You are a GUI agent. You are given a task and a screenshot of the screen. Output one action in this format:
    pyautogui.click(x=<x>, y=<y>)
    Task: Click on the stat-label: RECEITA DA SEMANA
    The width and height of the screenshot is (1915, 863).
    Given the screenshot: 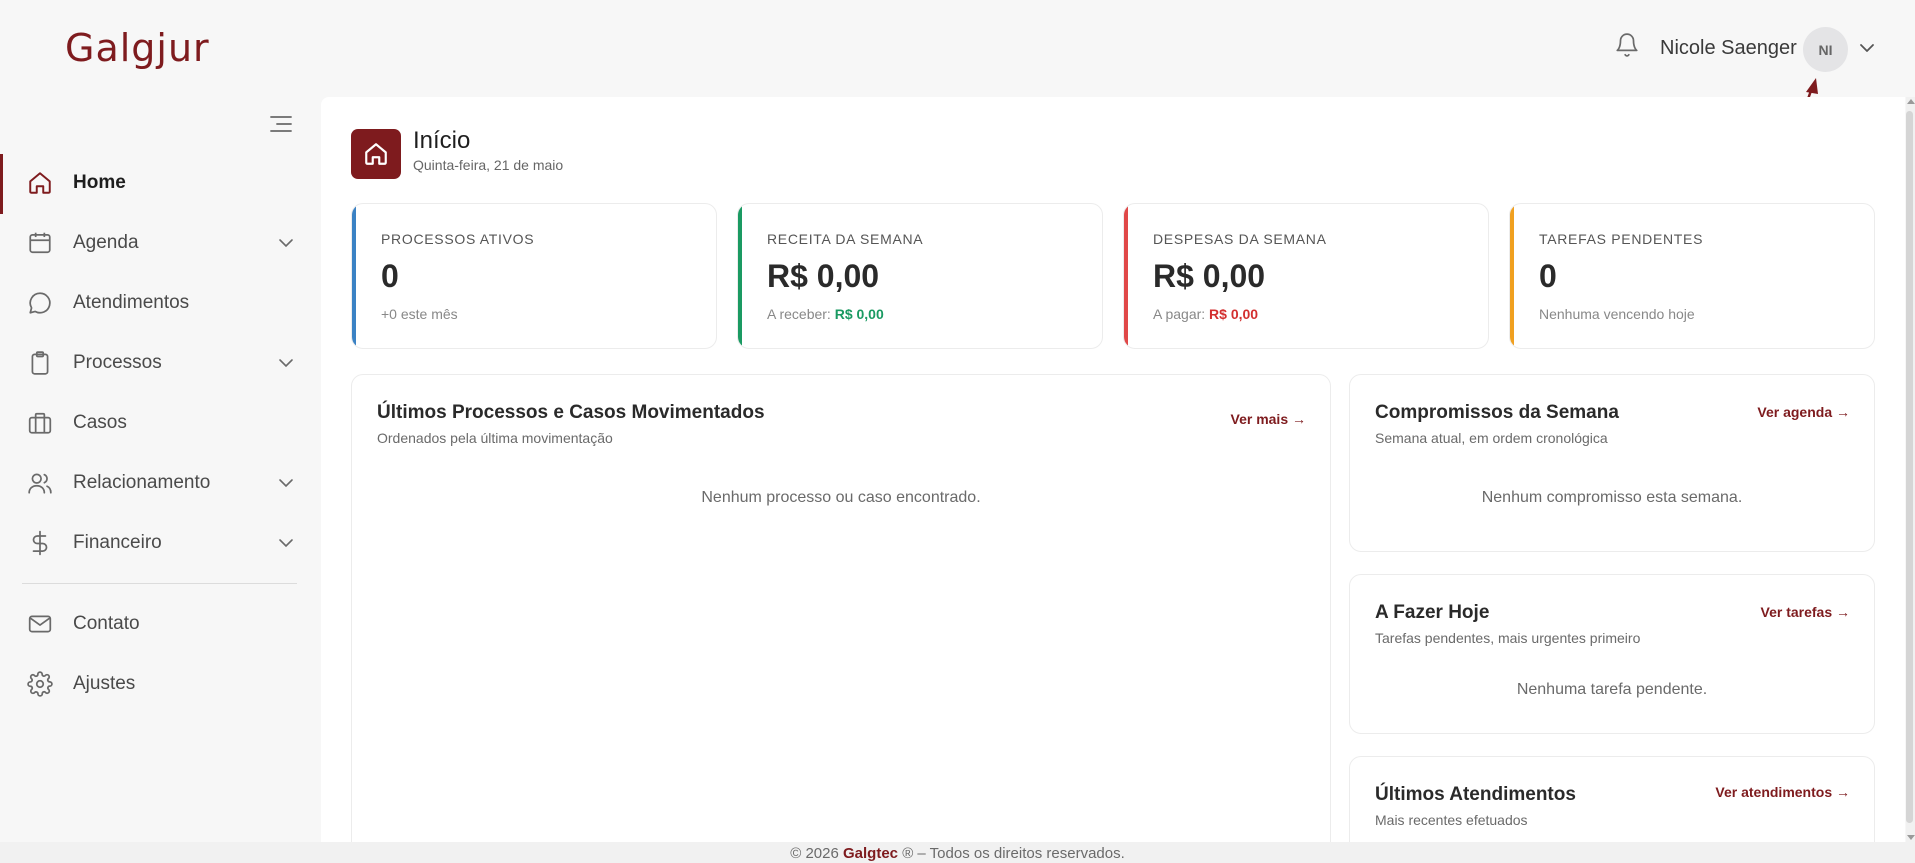 What is the action you would take?
    pyautogui.click(x=845, y=239)
    